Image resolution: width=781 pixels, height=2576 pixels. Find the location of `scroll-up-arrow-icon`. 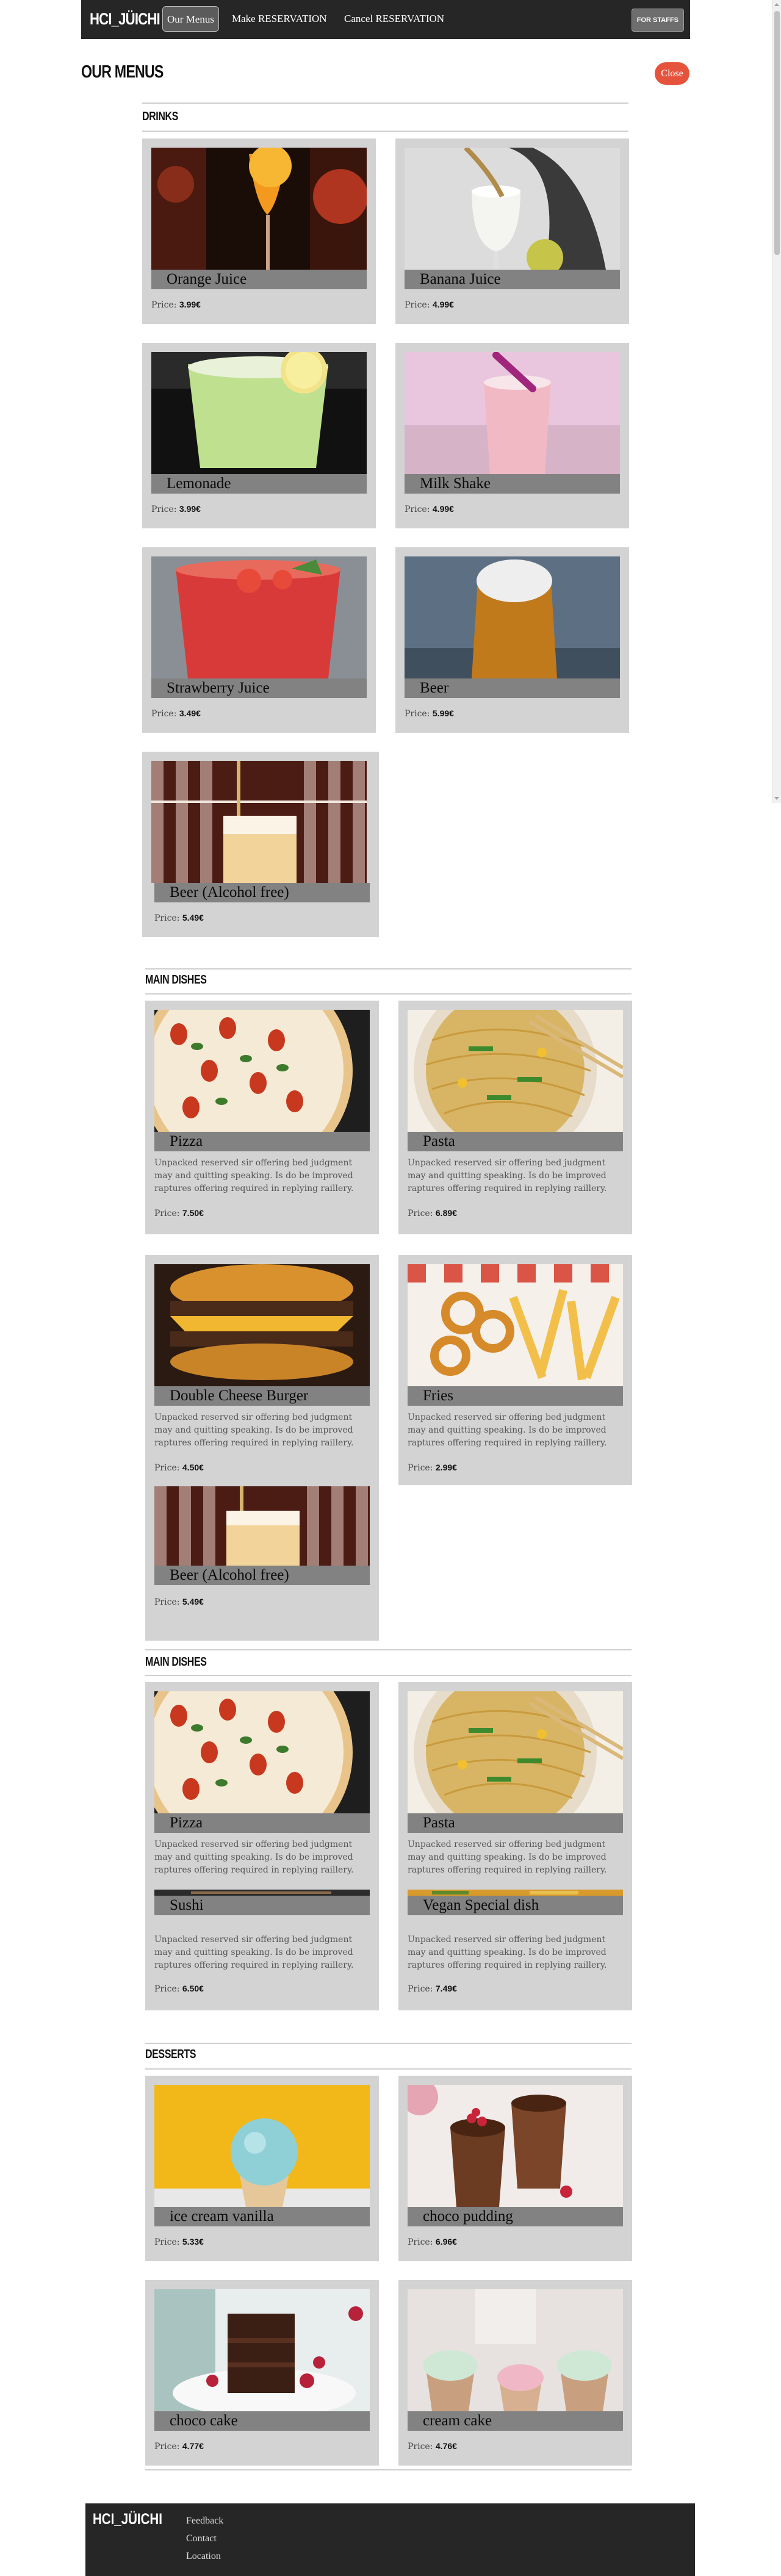

scroll-up-arrow-icon is located at coordinates (776, 4).